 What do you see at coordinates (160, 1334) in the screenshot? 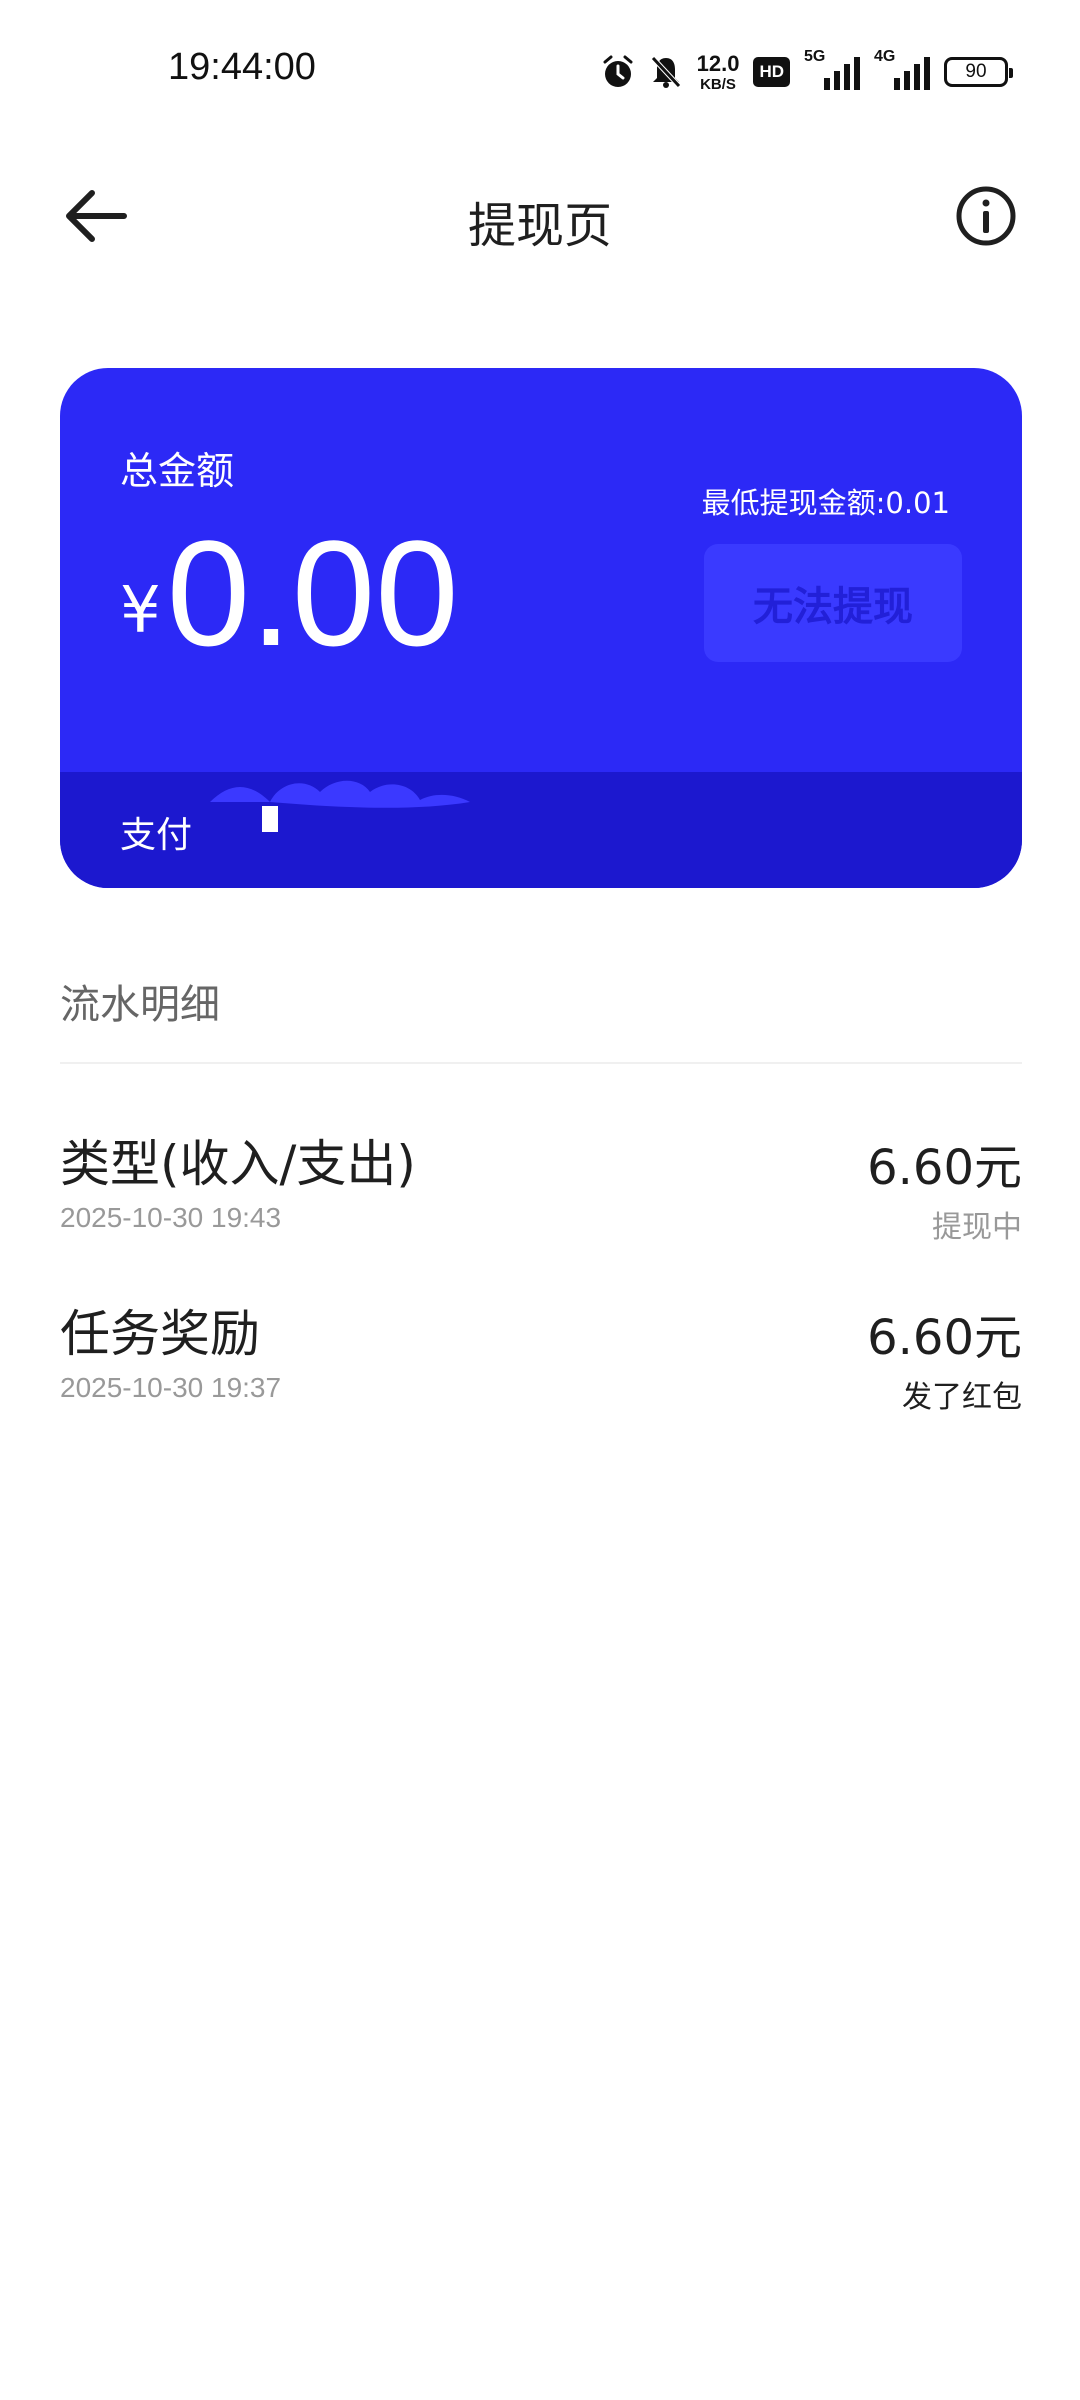
I see `tx-title: 任务奖励` at bounding box center [160, 1334].